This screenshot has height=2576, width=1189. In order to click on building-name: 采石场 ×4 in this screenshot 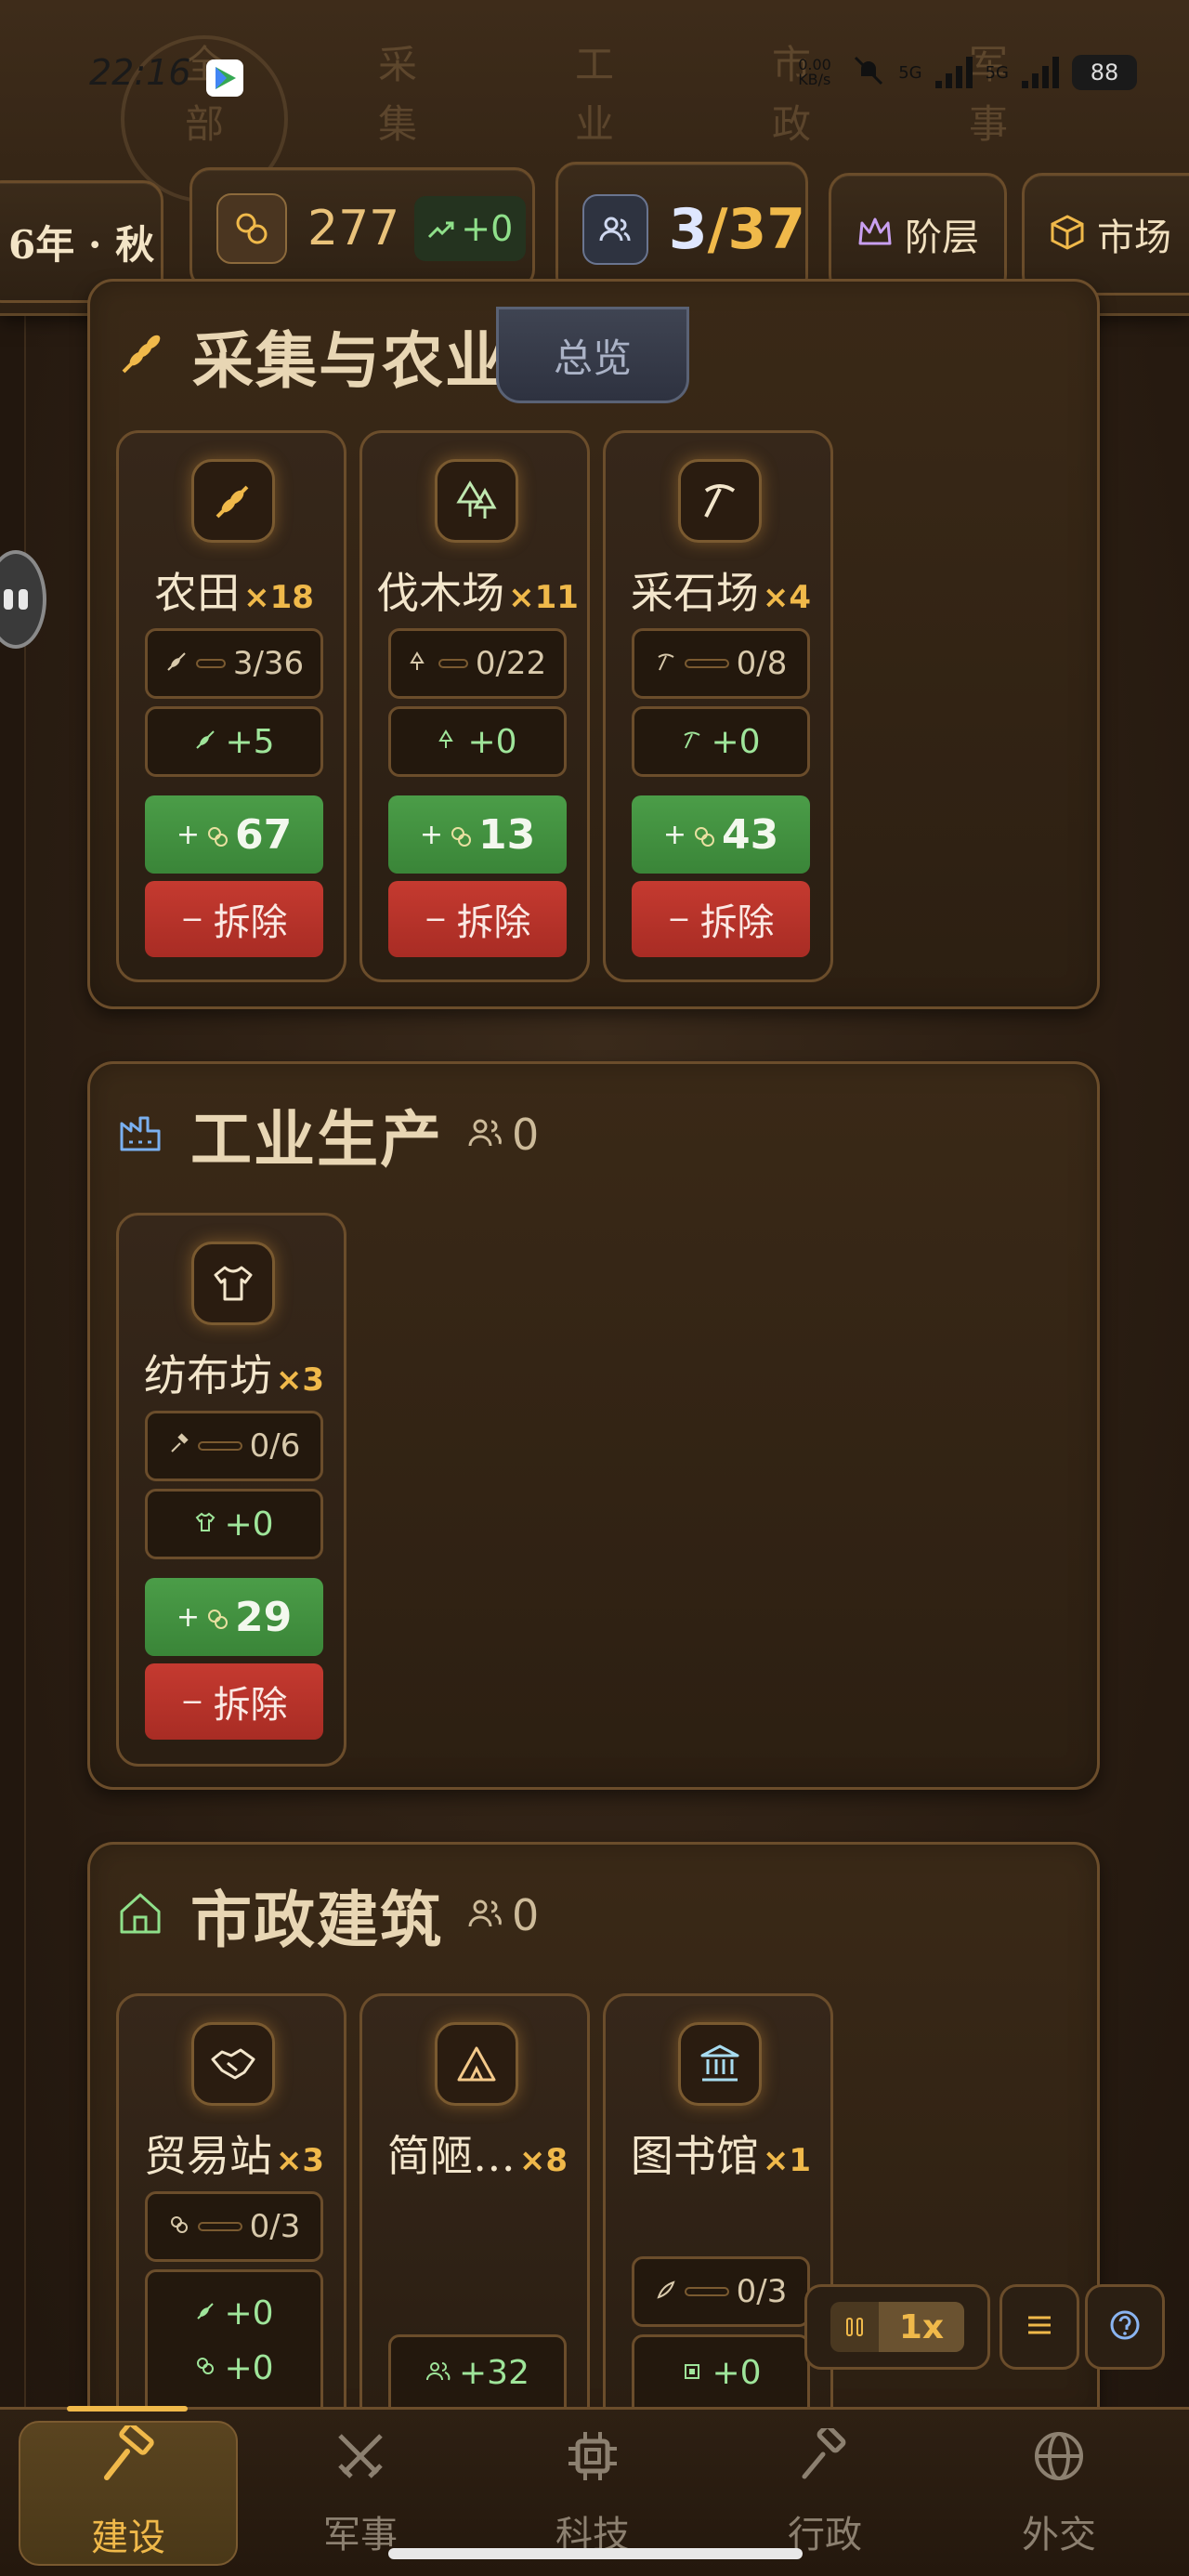, I will do `click(721, 593)`.